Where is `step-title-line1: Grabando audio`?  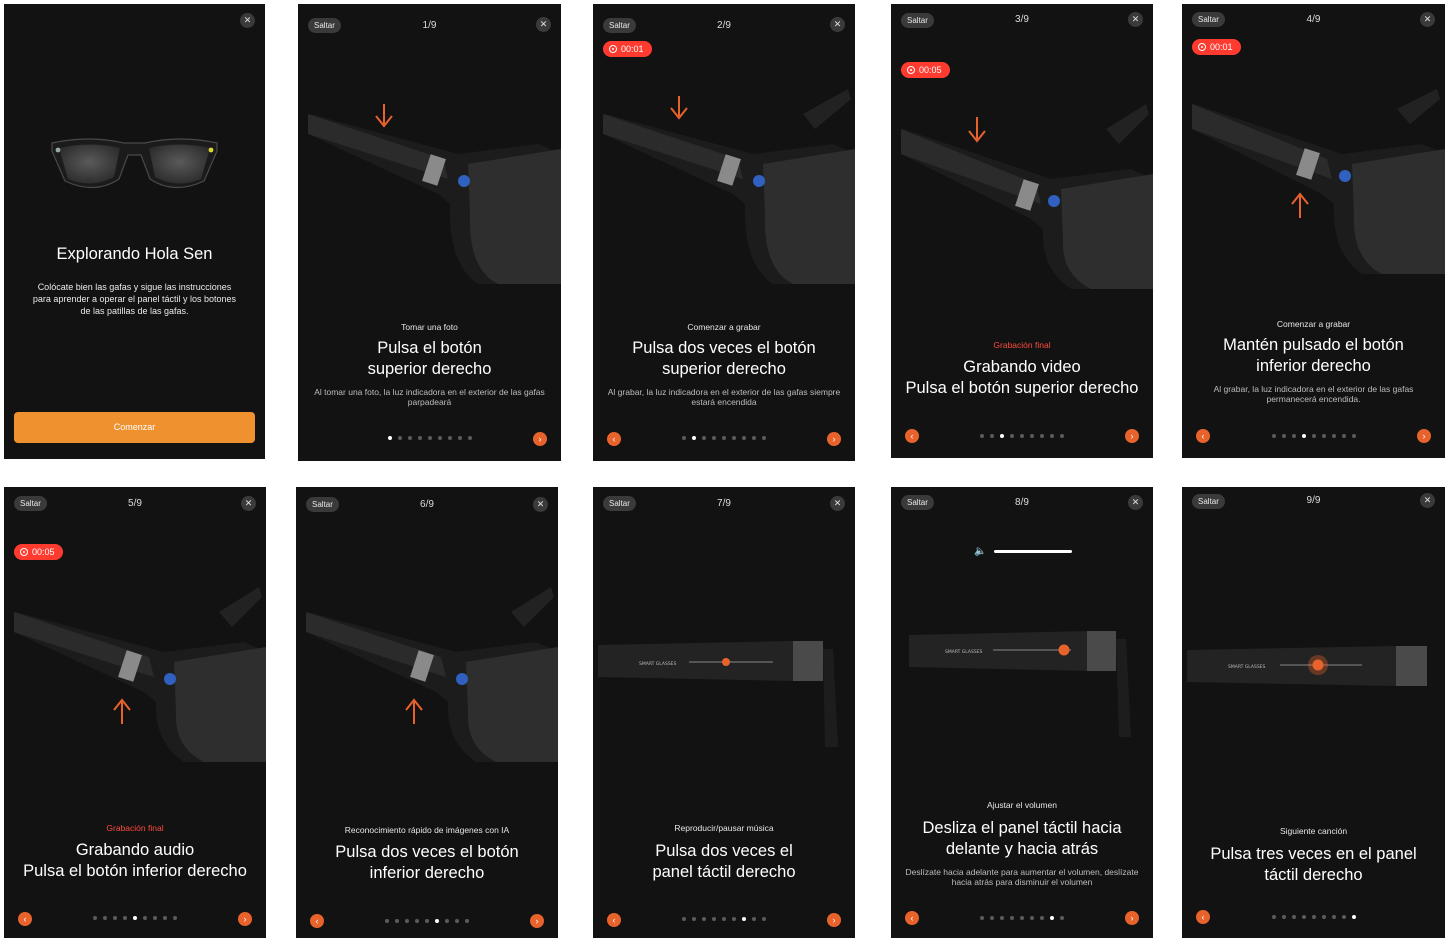 step-title-line1: Grabando audio is located at coordinates (135, 850).